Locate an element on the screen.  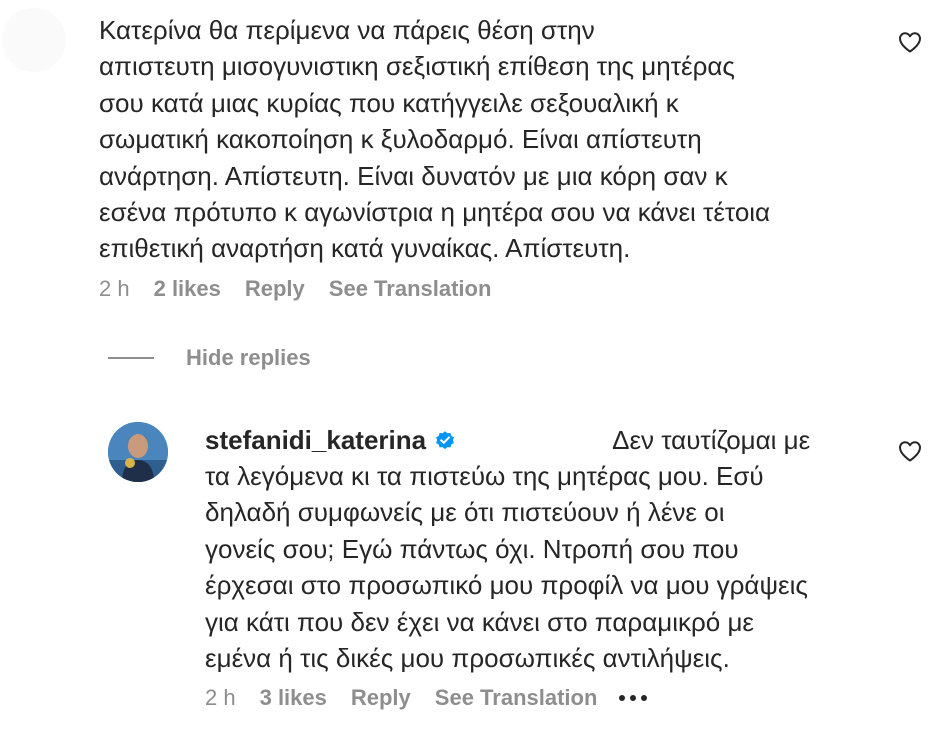
avatar is located at coordinates (138, 452).